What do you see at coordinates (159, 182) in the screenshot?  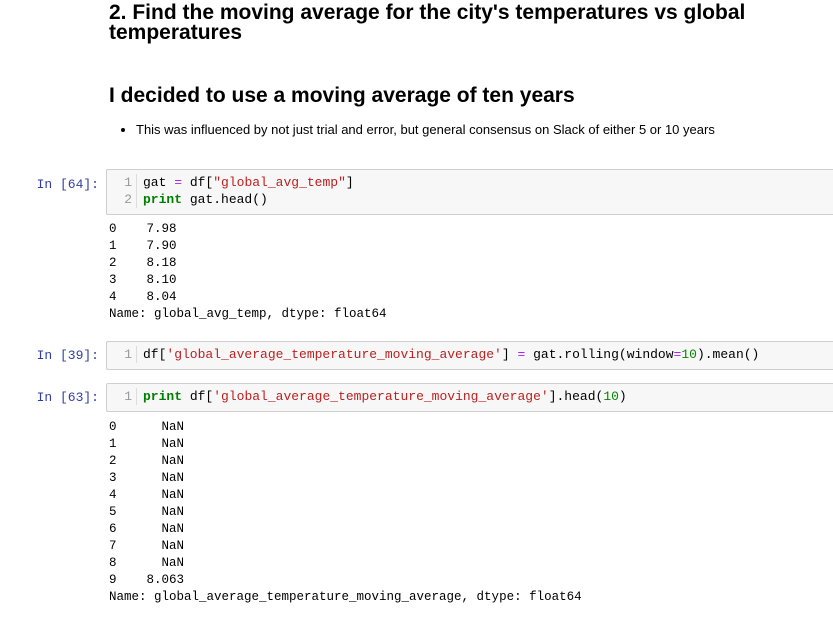 I see `code-token: gat` at bounding box center [159, 182].